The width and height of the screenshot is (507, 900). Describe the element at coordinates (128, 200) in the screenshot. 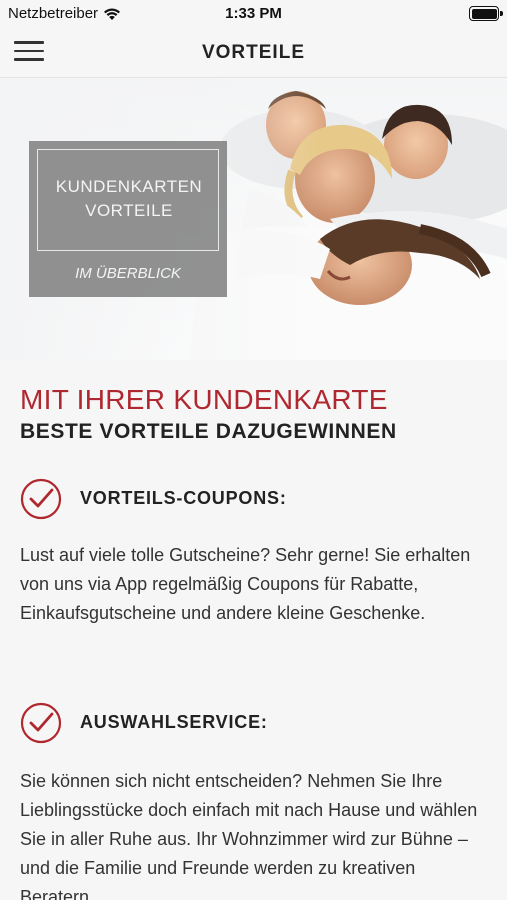

I see `badge-frame: KUNDENKARTEN VORTEILE` at that location.